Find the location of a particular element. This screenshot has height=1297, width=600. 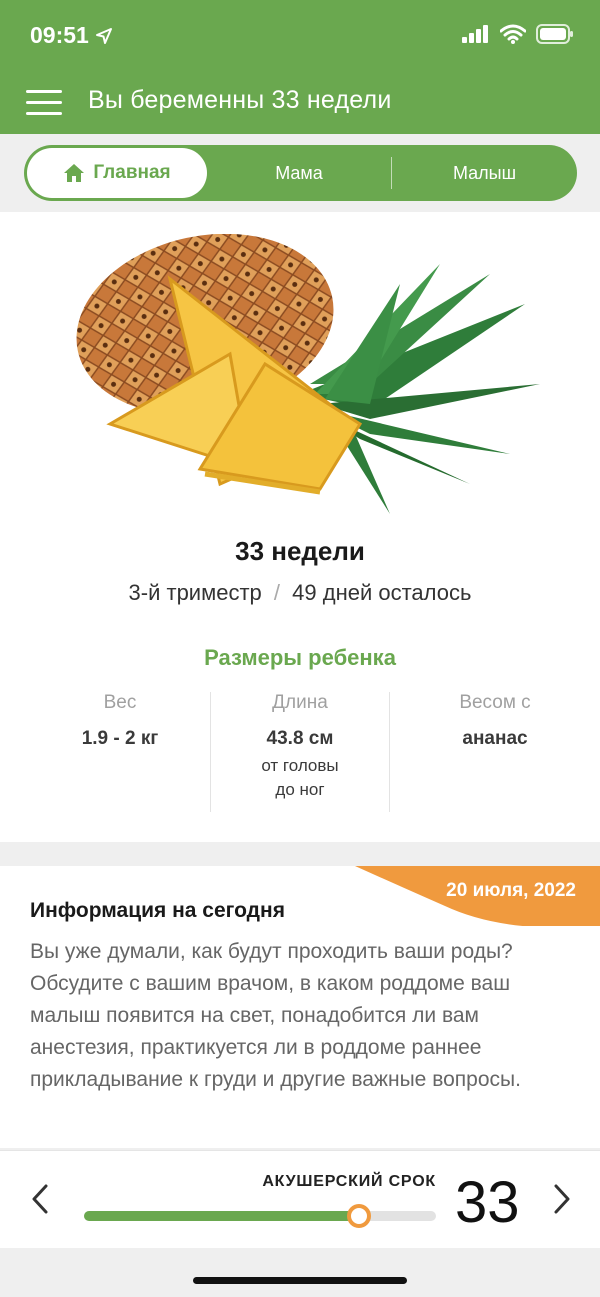

term-bar: АКУШЕРСКИЙ СРОК 33 is located at coordinates (300, 1199).